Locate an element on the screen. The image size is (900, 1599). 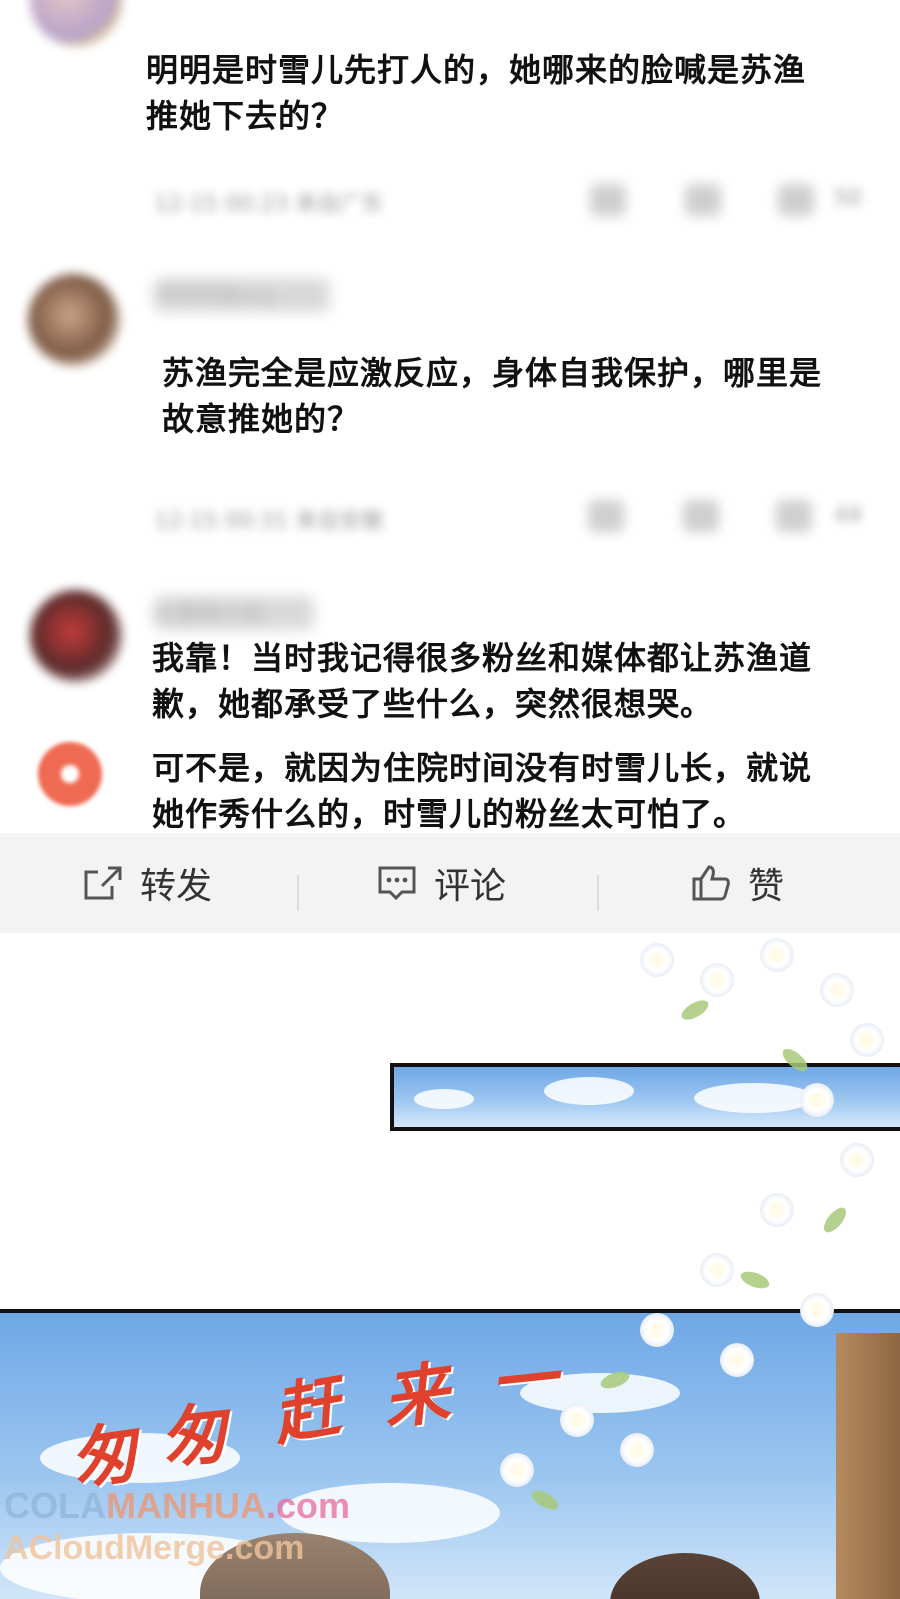
comment-text-line: 我靠！当时我记得很多粉丝和媒体都让苏渔道 is located at coordinates (482, 658).